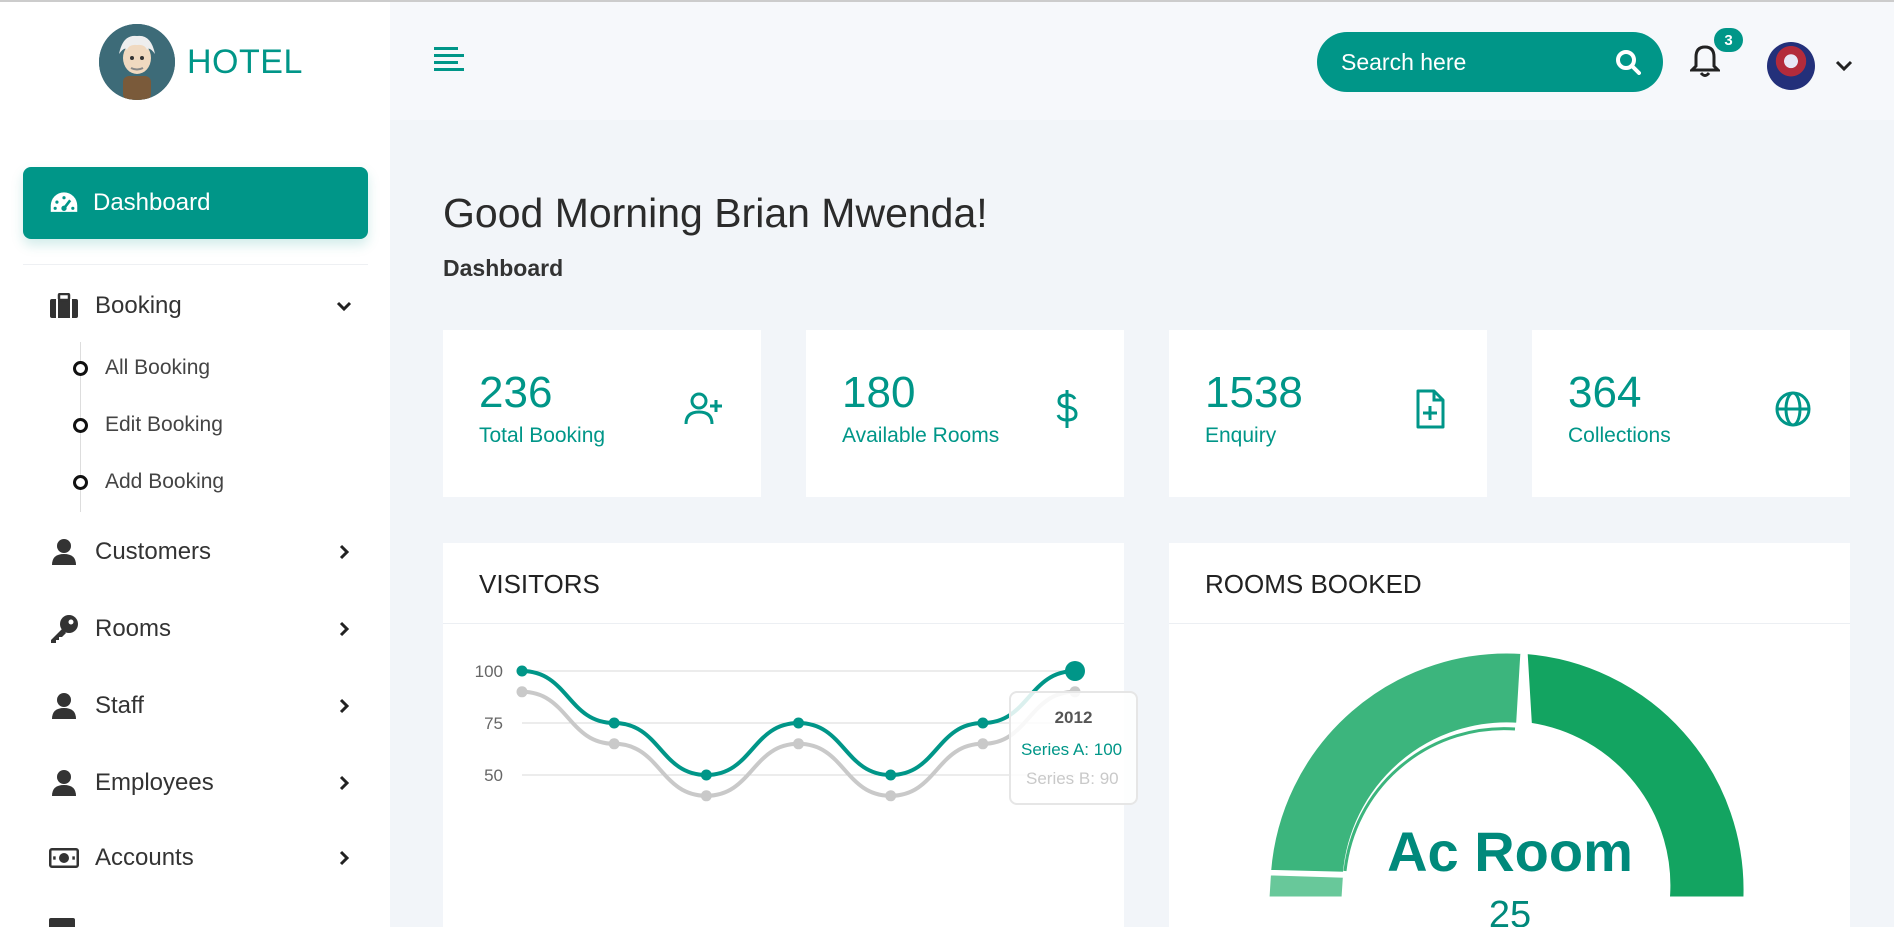 This screenshot has height=927, width=1894. I want to click on stat-card-available-rooms: 180 Available Rooms, so click(965, 413).